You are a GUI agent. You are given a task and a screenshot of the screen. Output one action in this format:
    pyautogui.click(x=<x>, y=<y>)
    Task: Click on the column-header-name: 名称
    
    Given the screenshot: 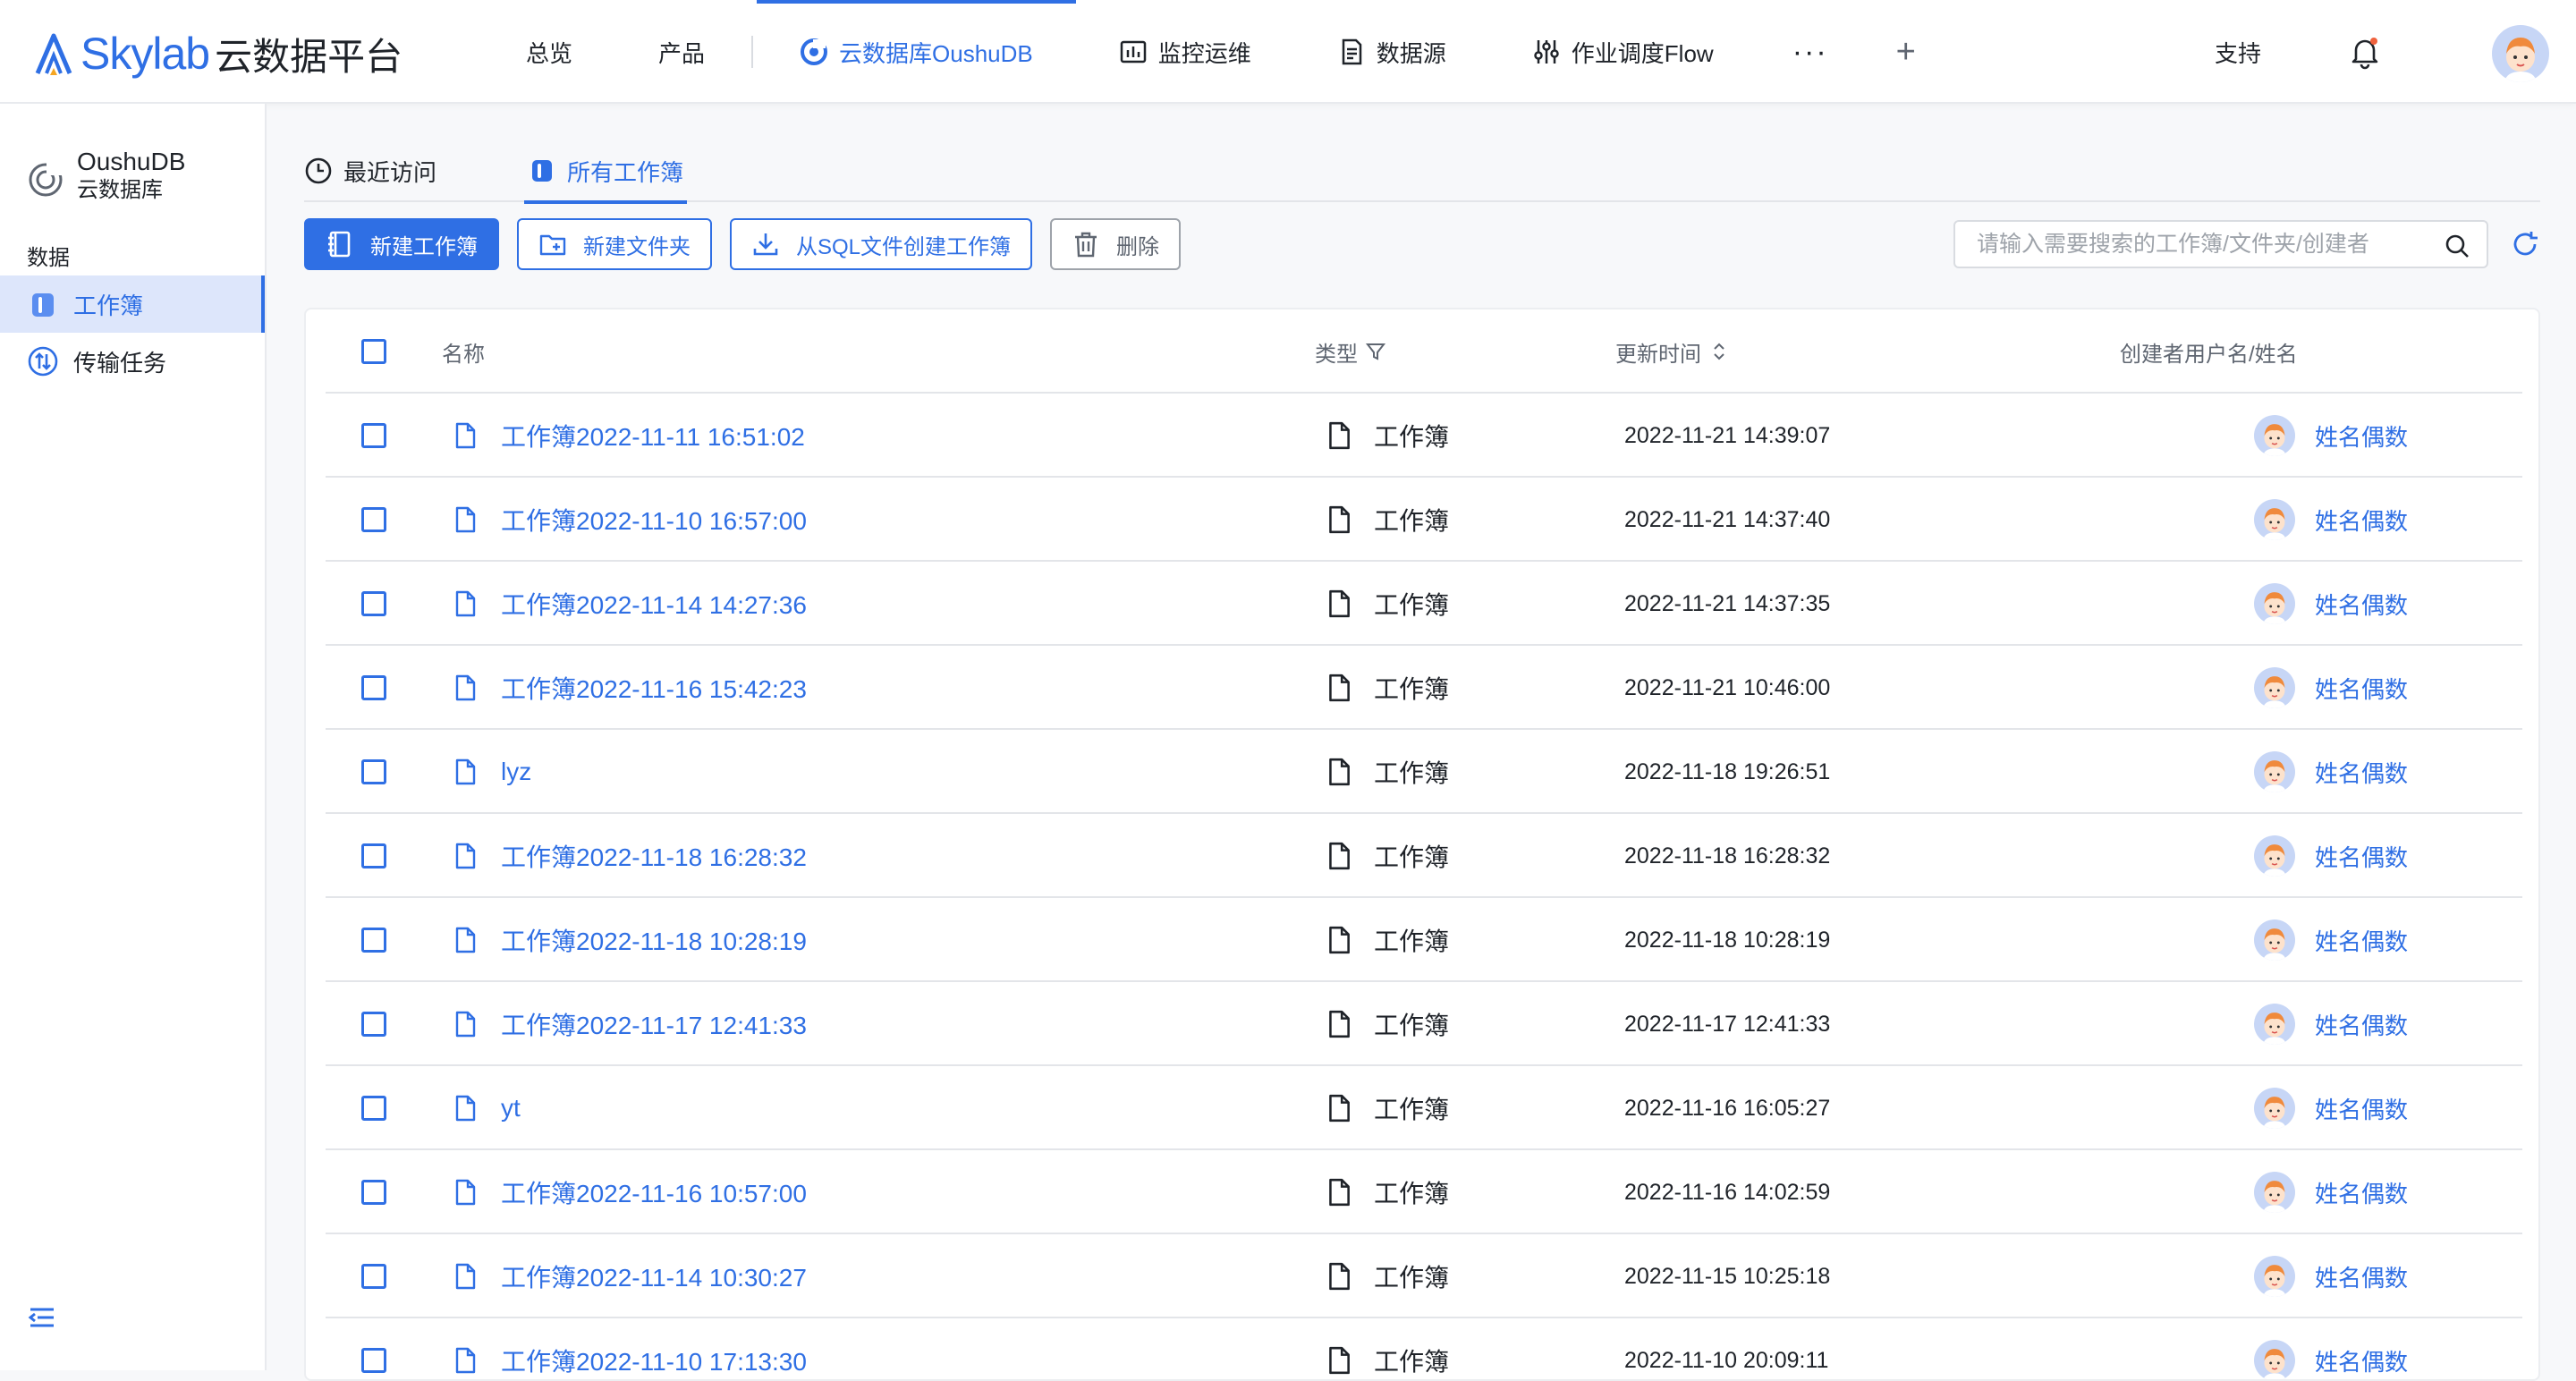 What is the action you would take?
    pyautogui.click(x=463, y=351)
    